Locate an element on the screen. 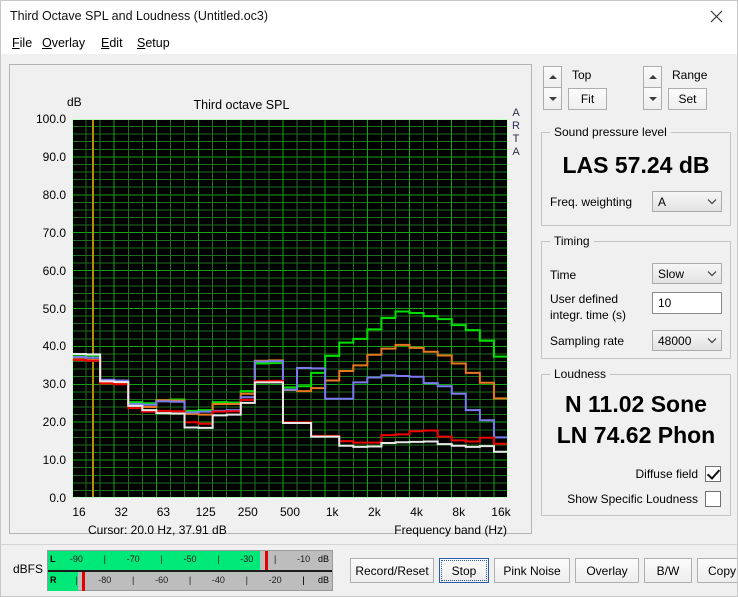 This screenshot has height=597, width=738. integration-time-label-line2: integr. time (s) is located at coordinates (588, 315).